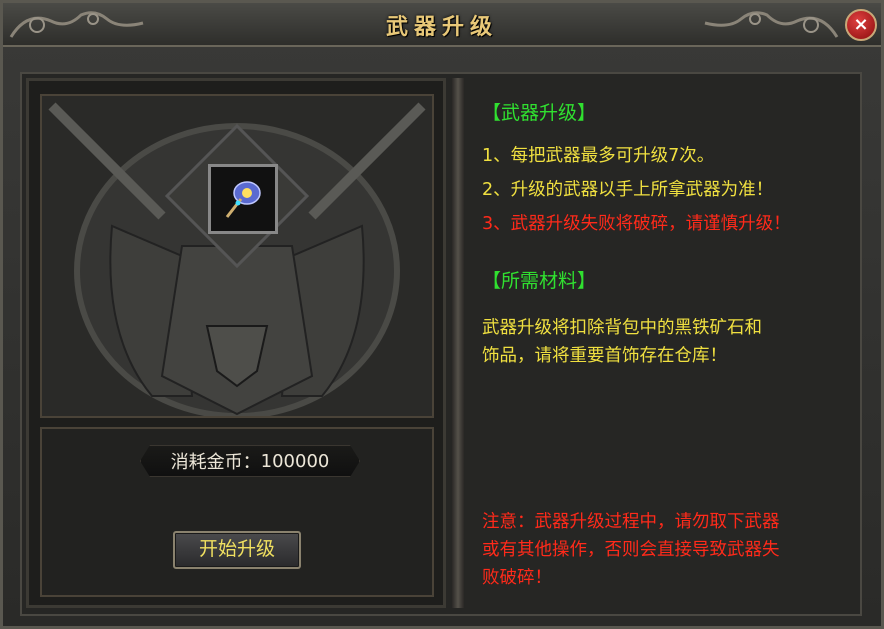 The height and width of the screenshot is (629, 884). What do you see at coordinates (636, 224) in the screenshot?
I see `rule-3: 3、武器升级失败将破碎，请谨慎升级！` at bounding box center [636, 224].